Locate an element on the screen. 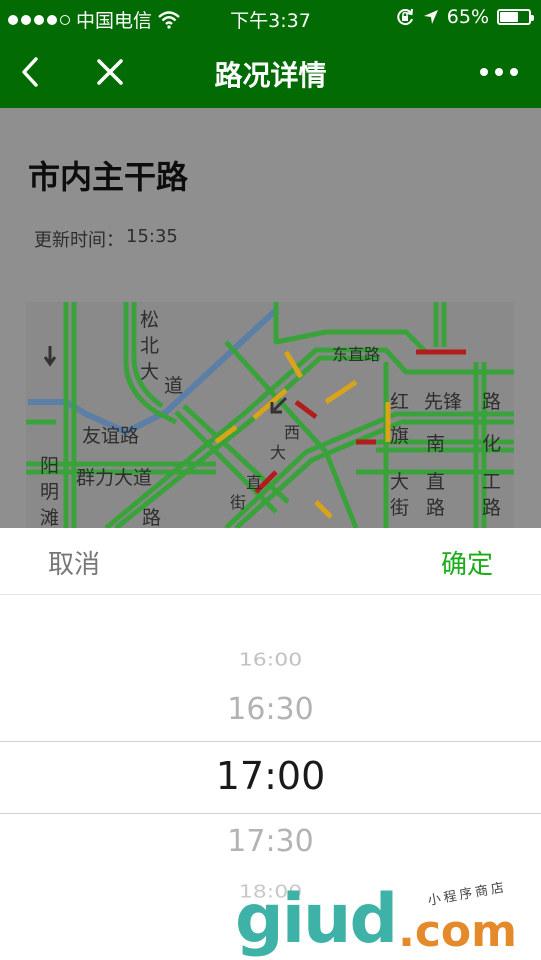  map-label: 群力大道 is located at coordinates (114, 478).